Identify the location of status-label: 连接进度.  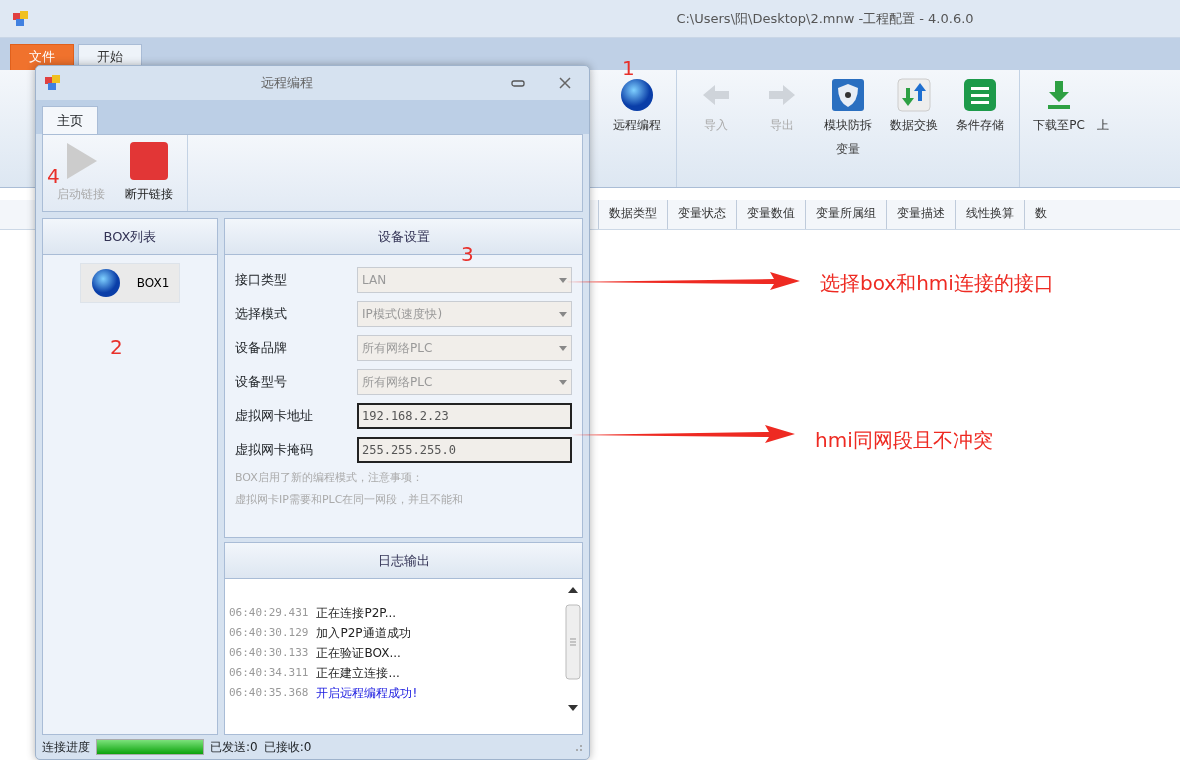
(66, 747).